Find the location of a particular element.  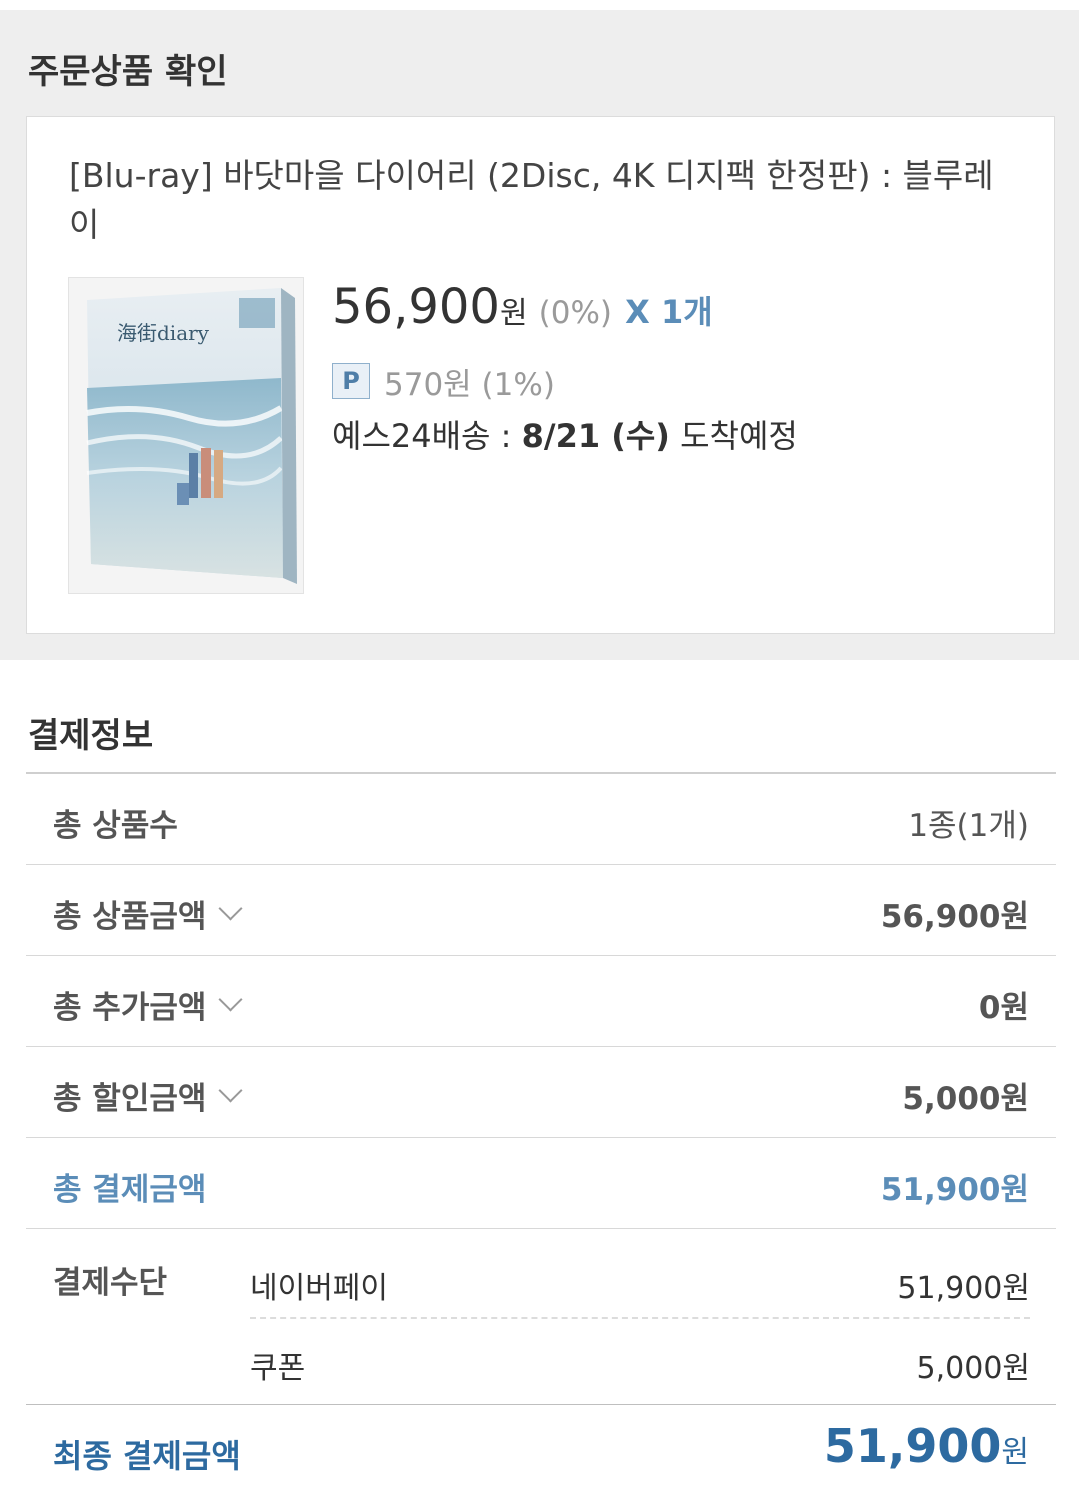

method-name: 네이버페이 is located at coordinates (319, 1288).